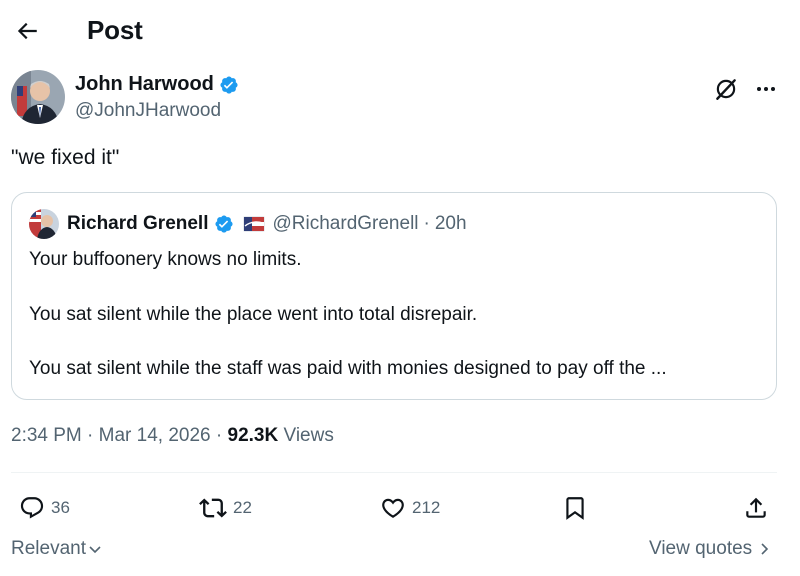  I want to click on more-options-button, so click(766, 89).